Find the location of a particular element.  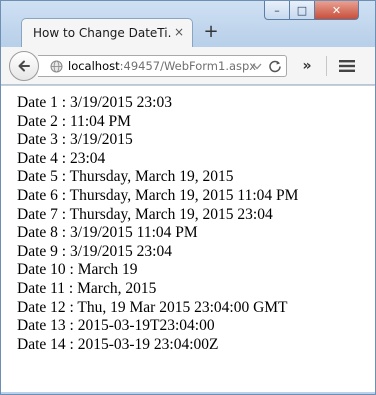

new-tab-button: + is located at coordinates (211, 32).